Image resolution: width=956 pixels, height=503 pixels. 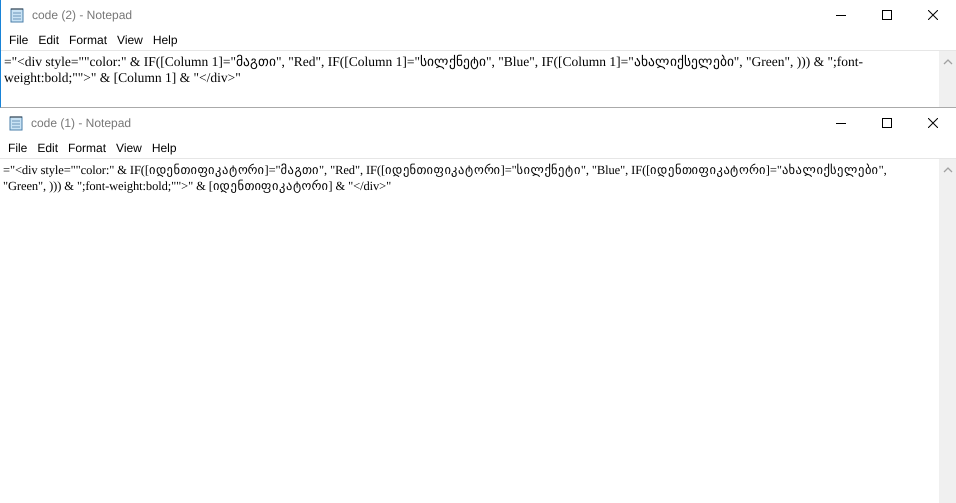 I want to click on text-line: ="<div style=""color:" & IF([იდენთიფიკატორი]="მაგთი", "Red", IF([იდენთიფიკატორი]="სილქნეტი", "Blue", IF([იდენთიფიკატორი]="ახალიქსელები",, so click(x=445, y=170).